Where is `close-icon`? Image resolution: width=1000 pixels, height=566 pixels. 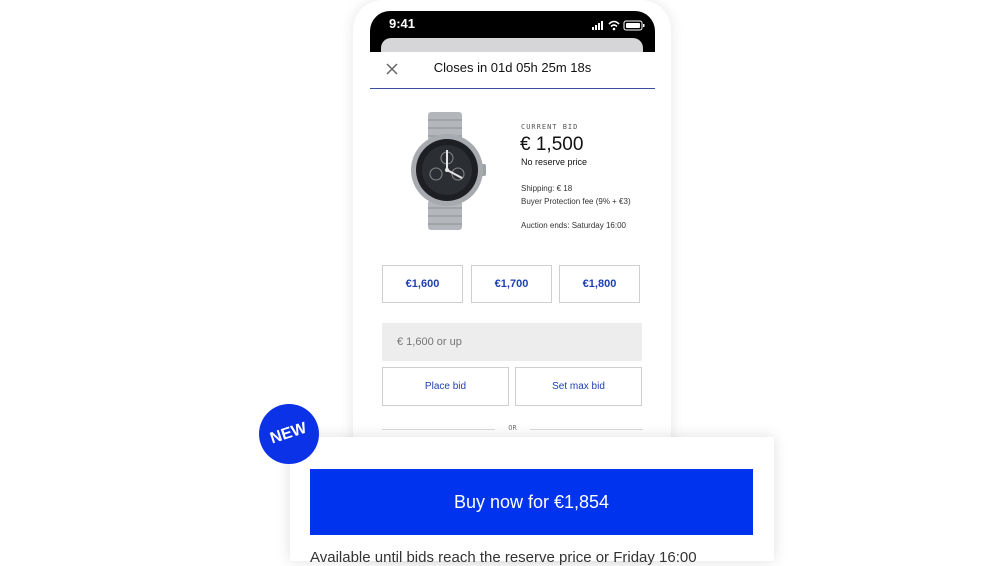 close-icon is located at coordinates (392, 69).